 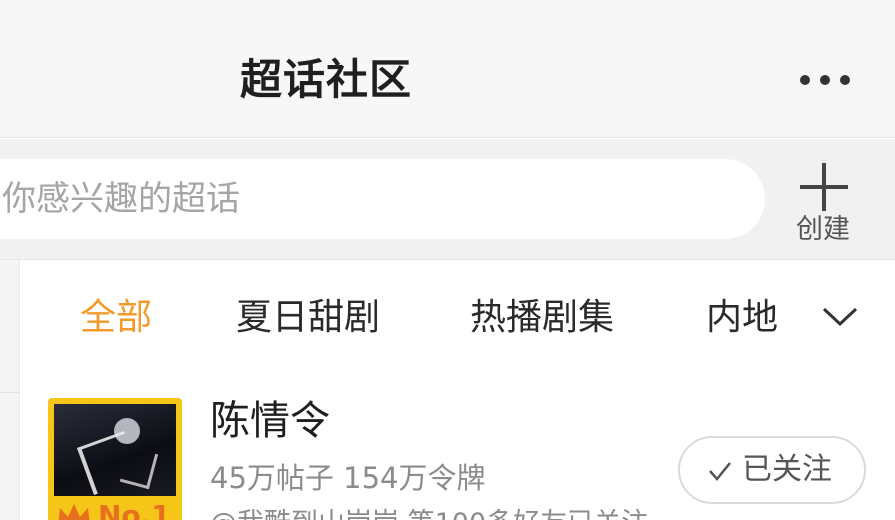 What do you see at coordinates (542, 318) in the screenshot?
I see `tab-hot-series: 热播剧集` at bounding box center [542, 318].